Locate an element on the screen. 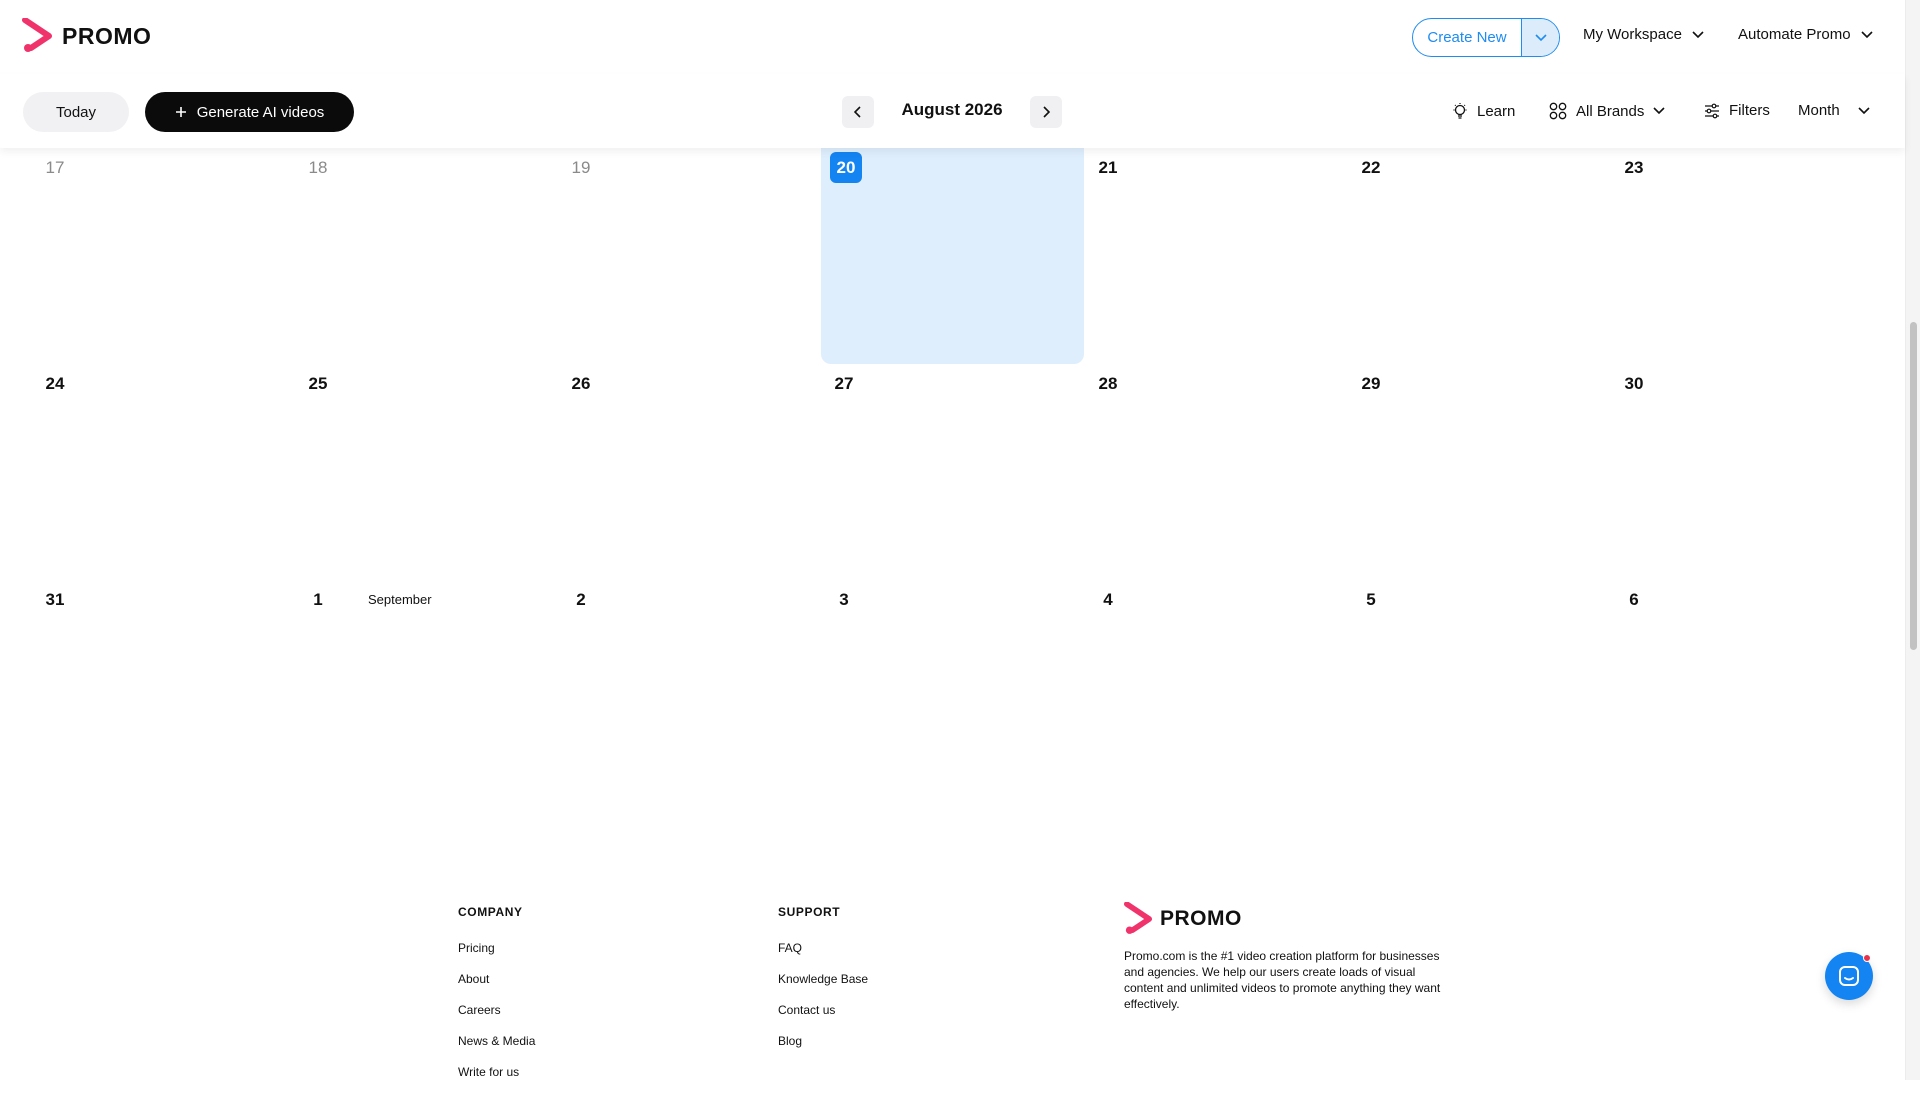 This screenshot has height=1096, width=1920. day-number: 25 is located at coordinates (318, 383).